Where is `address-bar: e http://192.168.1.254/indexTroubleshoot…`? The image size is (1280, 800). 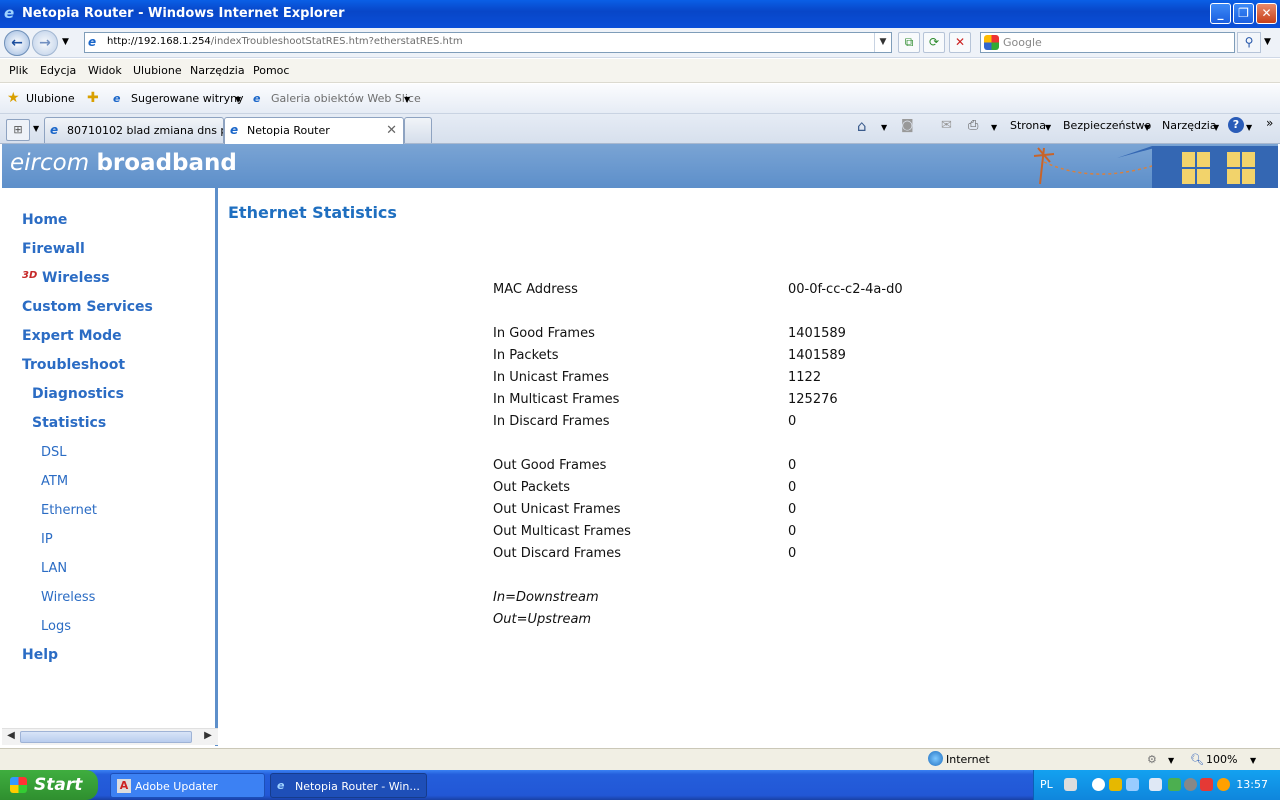
address-bar: e http://192.168.1.254/indexTroubleshoot… is located at coordinates (488, 42).